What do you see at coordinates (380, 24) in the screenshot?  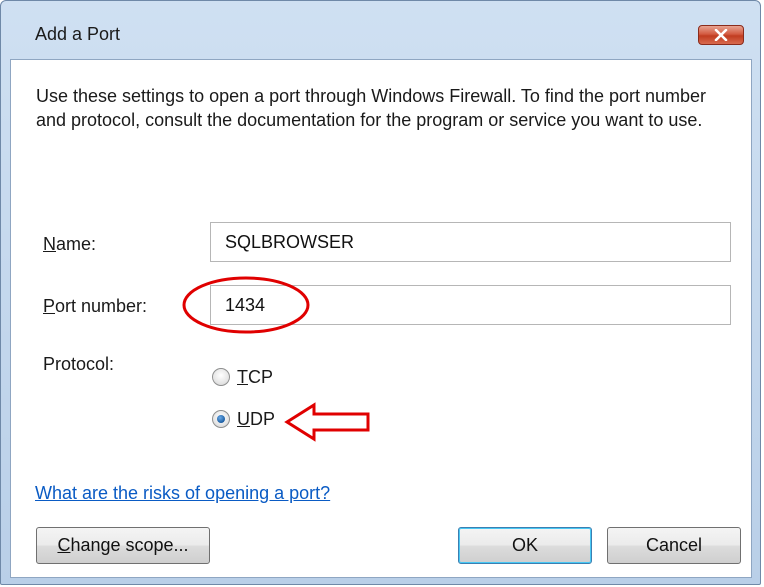 I see `title-bar: Add a Port` at bounding box center [380, 24].